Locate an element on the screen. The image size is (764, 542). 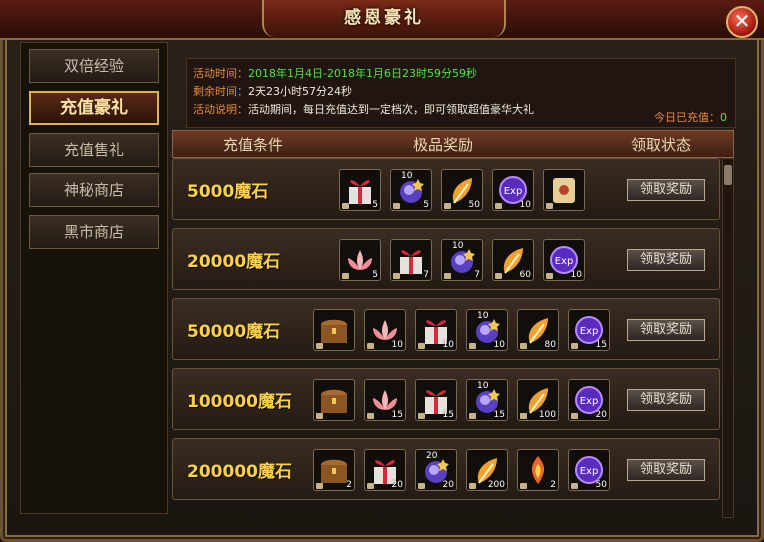
event-time-value: 2018年1月4日-2018年1月6日23时59分59秒 is located at coordinates (362, 73).